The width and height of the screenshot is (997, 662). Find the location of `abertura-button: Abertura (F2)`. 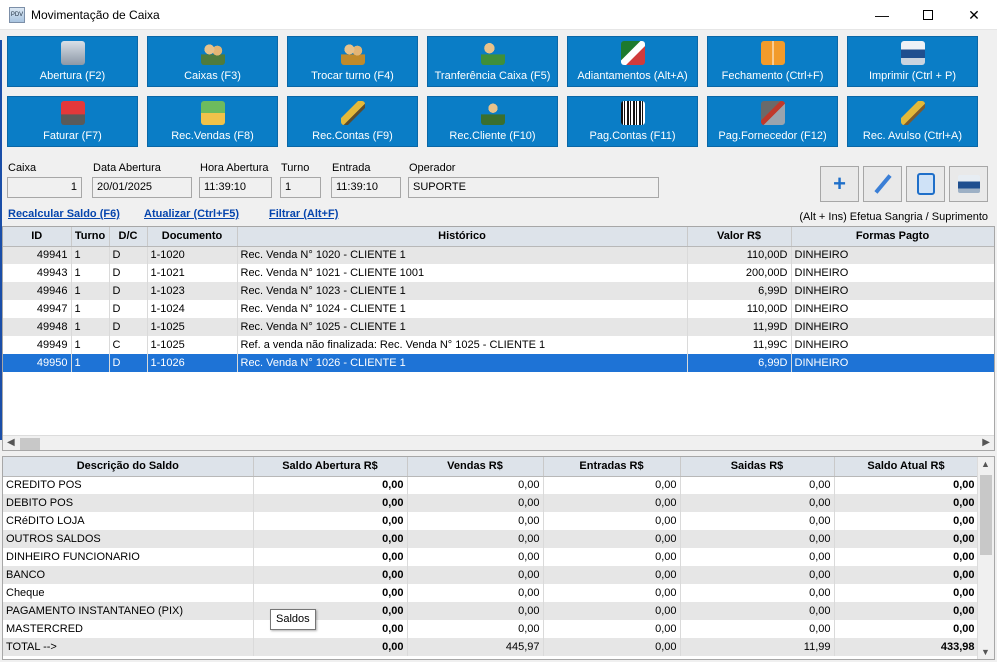

abertura-button: Abertura (F2) is located at coordinates (72, 61).